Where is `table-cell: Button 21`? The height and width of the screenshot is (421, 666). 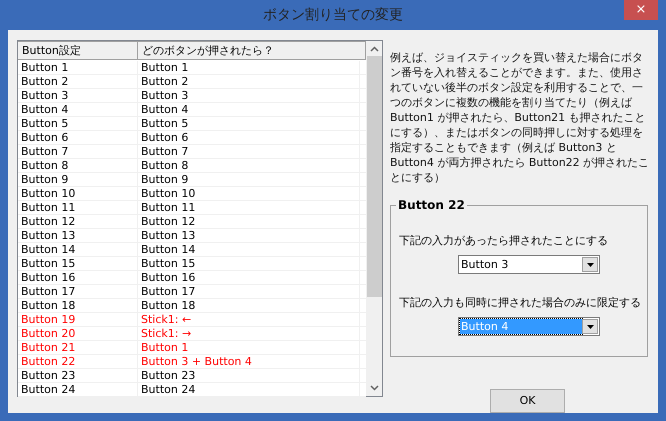
table-cell: Button 21 is located at coordinates (78, 347).